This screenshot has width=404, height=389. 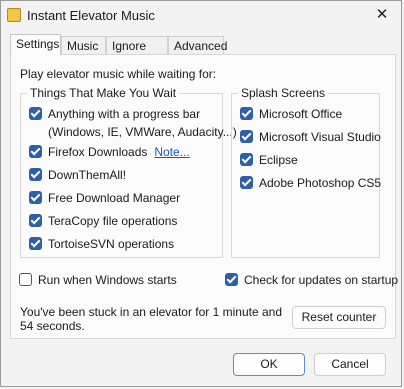 I want to click on lead-text: Play elevator music while waiting for:, so click(x=118, y=74).